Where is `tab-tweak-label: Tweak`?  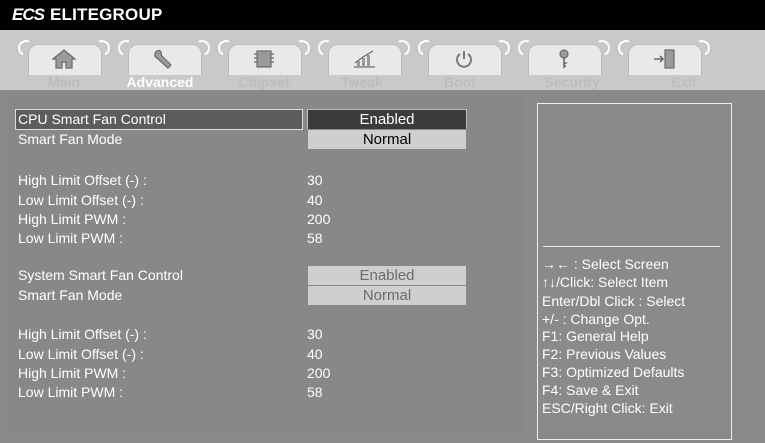
tab-tweak-label: Tweak is located at coordinates (362, 82).